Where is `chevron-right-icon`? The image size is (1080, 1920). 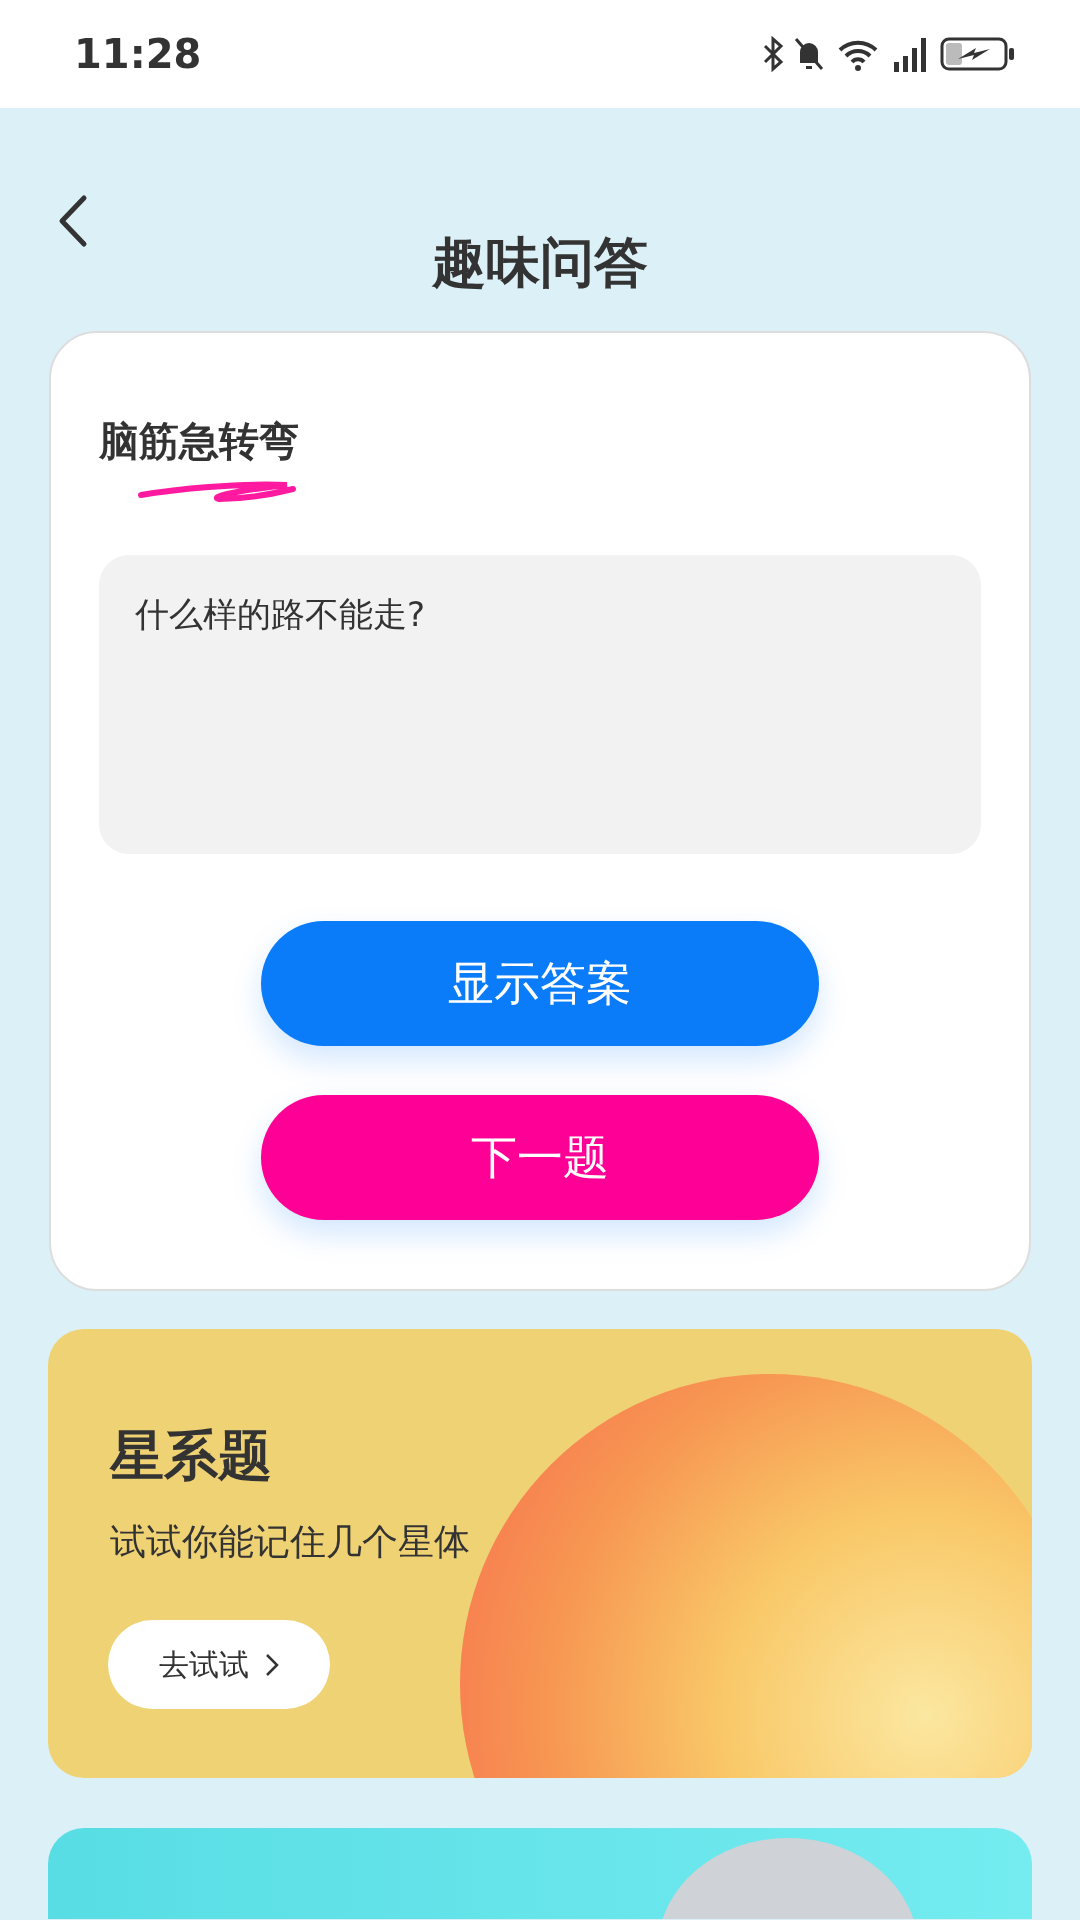
chevron-right-icon is located at coordinates (272, 1664).